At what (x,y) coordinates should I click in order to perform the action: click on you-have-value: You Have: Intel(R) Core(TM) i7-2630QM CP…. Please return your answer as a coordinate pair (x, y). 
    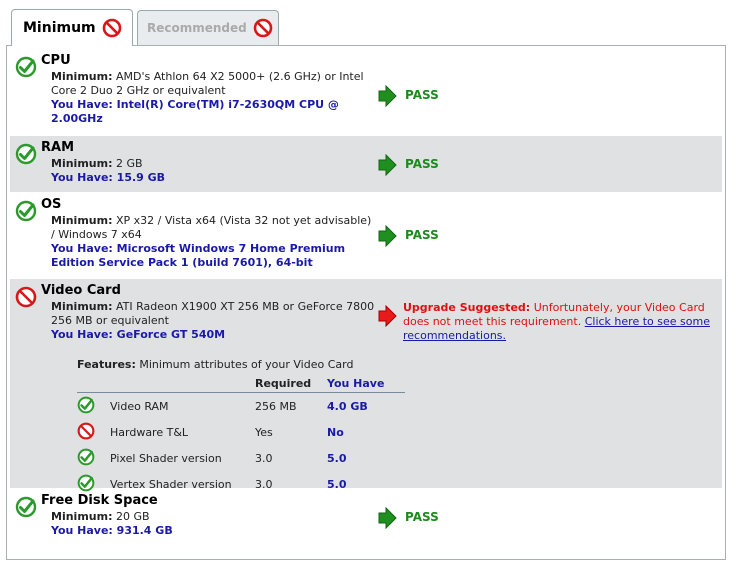
    Looking at the image, I should click on (195, 111).